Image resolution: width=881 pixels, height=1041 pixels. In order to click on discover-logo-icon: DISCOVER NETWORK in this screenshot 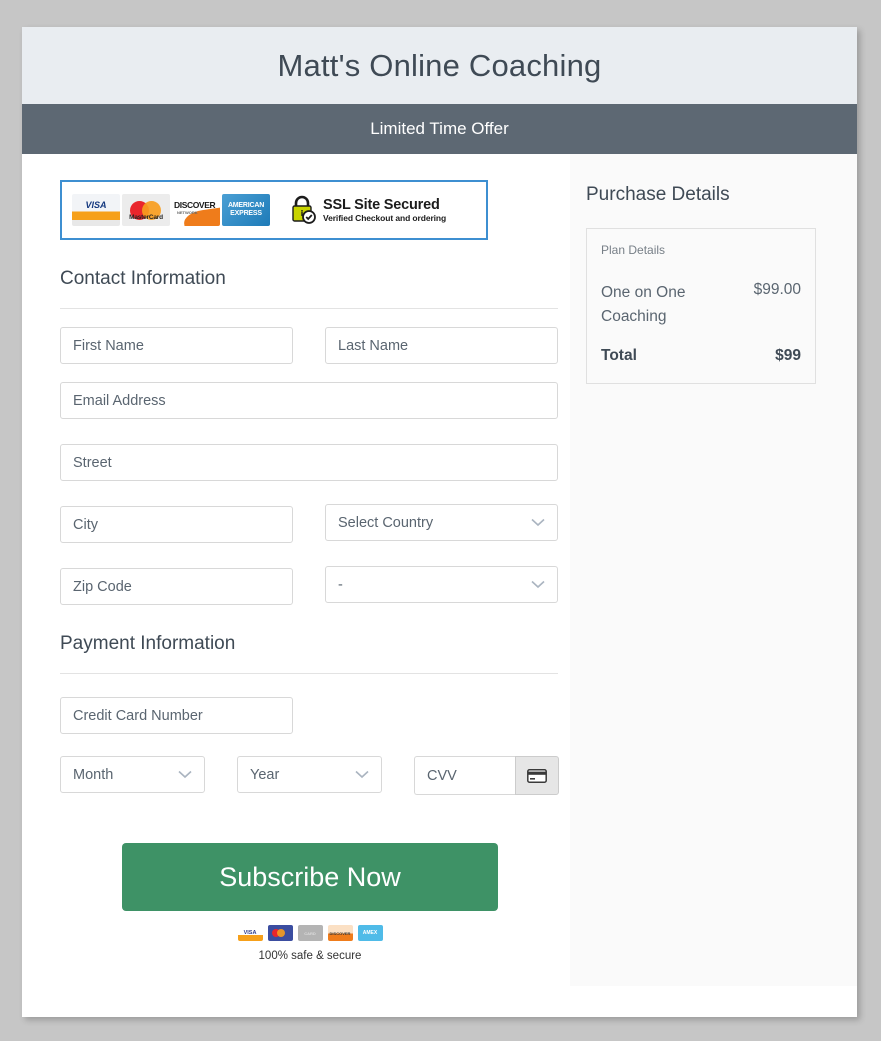, I will do `click(196, 210)`.